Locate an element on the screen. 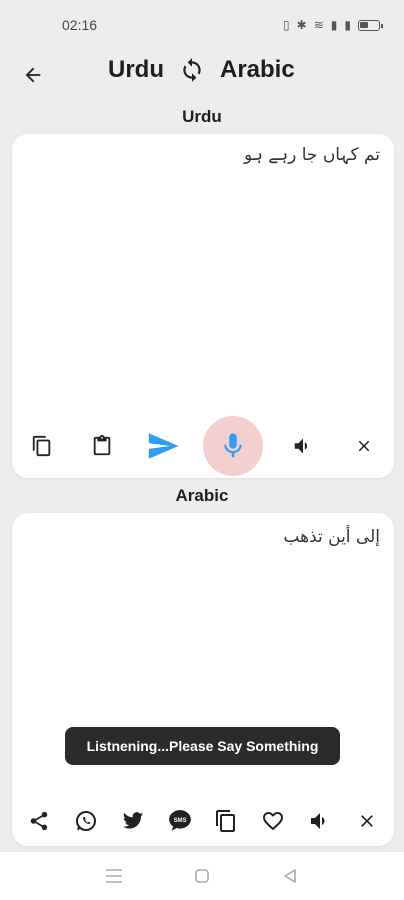 Image resolution: width=404 pixels, height=900 pixels. system-nav-bar is located at coordinates (202, 876).